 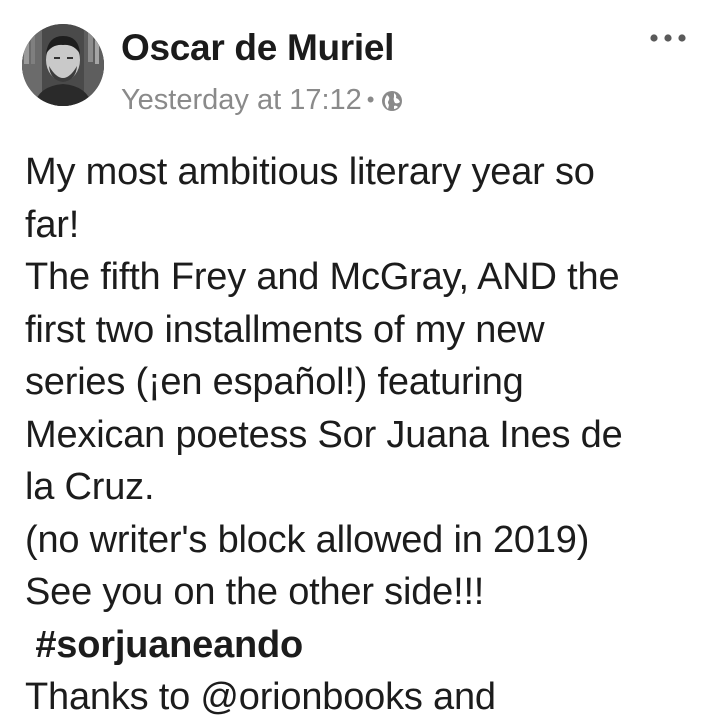 I want to click on post-body-line: See you on the other side!!!, so click(x=255, y=592).